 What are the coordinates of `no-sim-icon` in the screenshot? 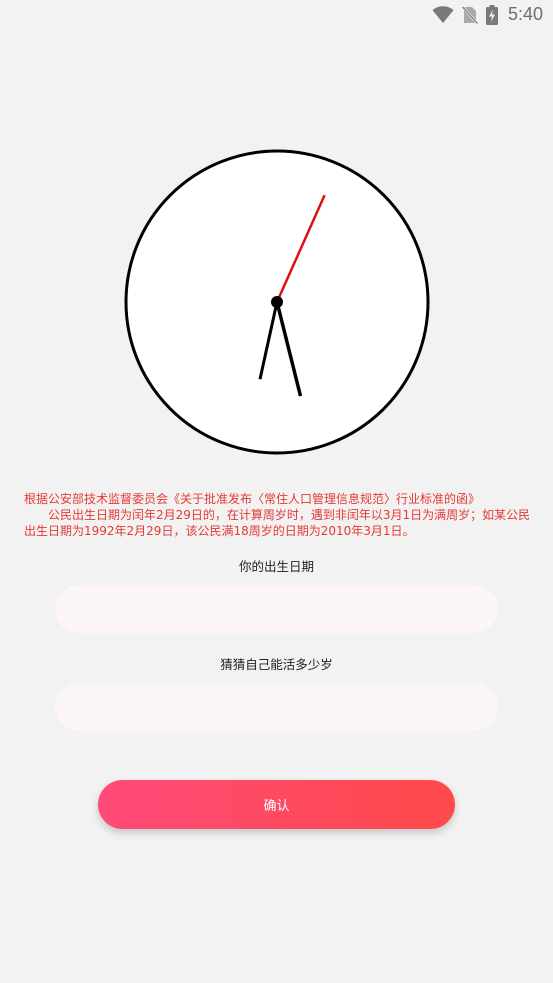 It's located at (469, 14).